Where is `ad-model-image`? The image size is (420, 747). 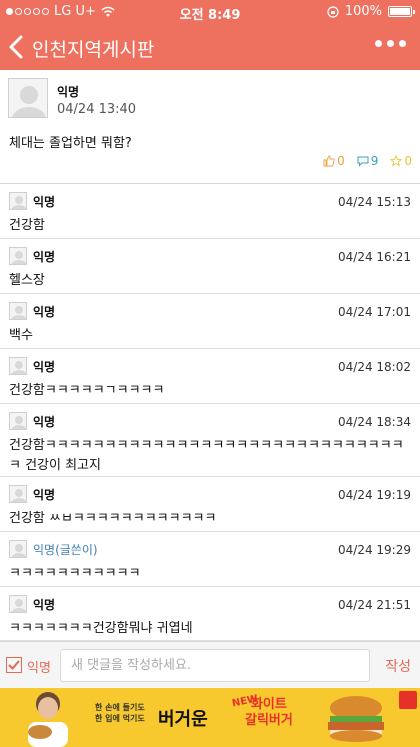 ad-model-image is located at coordinates (48, 719).